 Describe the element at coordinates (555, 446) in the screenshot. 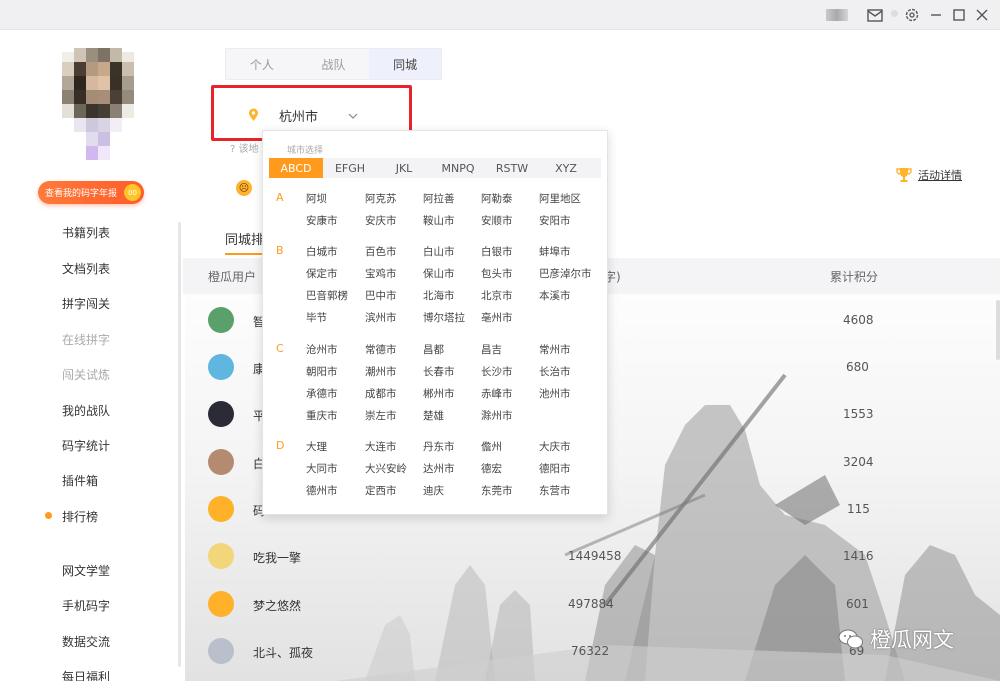

I see `city-option: 大庆市` at that location.